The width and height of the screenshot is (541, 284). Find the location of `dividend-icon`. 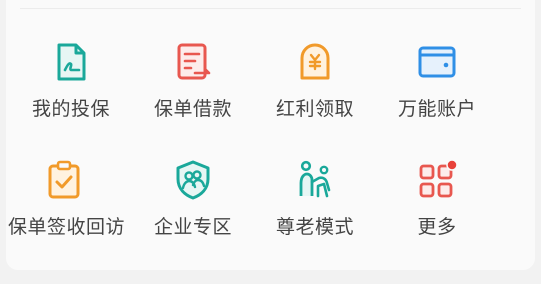

dividend-icon is located at coordinates (315, 62).